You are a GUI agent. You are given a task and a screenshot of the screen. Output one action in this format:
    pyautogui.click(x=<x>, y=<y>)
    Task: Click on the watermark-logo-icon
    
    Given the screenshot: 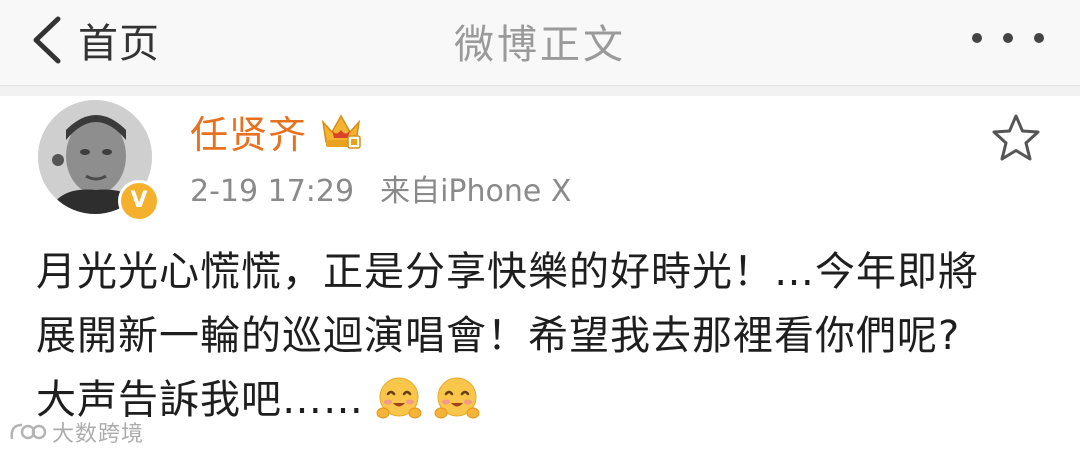 What is the action you would take?
    pyautogui.click(x=28, y=431)
    